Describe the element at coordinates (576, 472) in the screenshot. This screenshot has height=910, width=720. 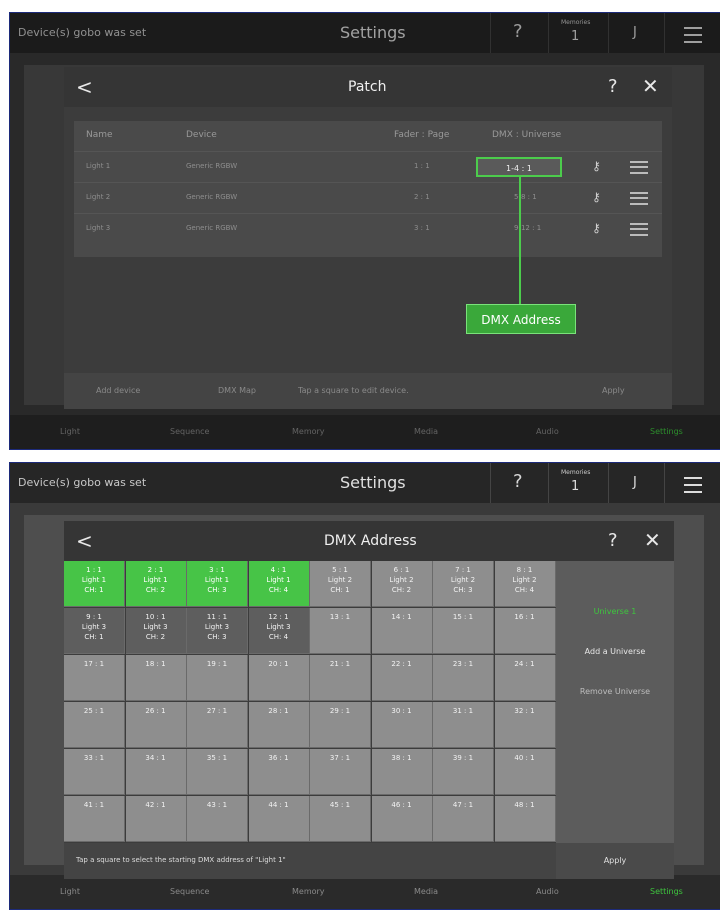
I see `memories-label: Memories` at that location.